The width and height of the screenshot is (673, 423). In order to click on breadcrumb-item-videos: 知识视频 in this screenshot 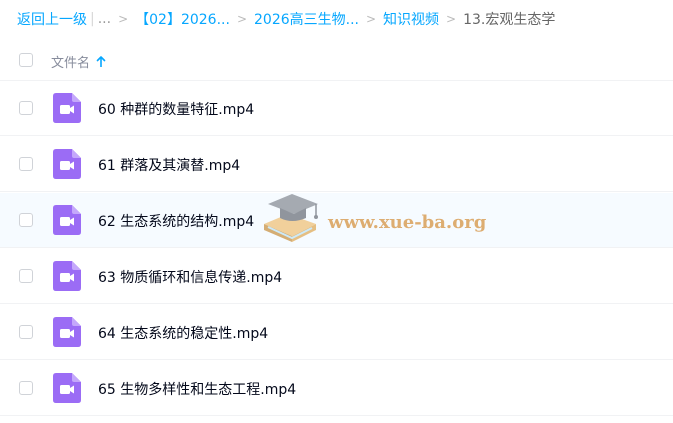, I will do `click(411, 19)`.